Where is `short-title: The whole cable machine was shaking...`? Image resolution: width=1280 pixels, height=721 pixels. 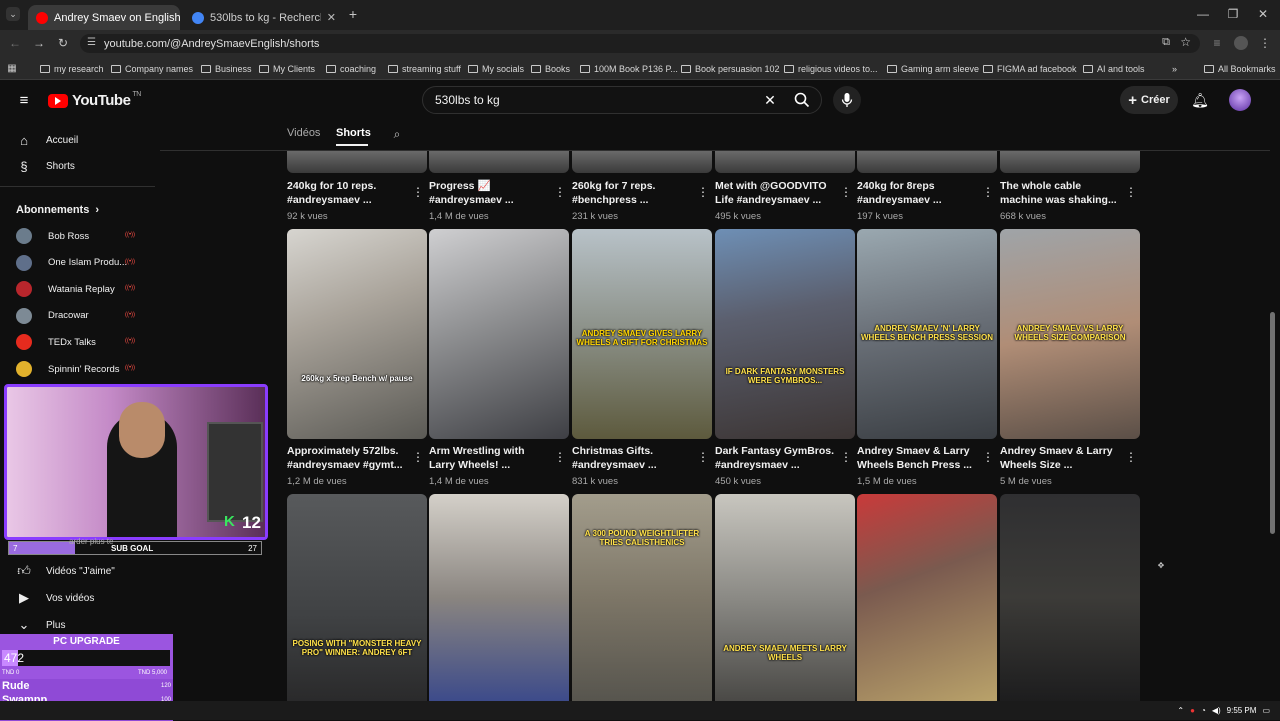 short-title: The whole cable machine was shaking... is located at coordinates (1062, 193).